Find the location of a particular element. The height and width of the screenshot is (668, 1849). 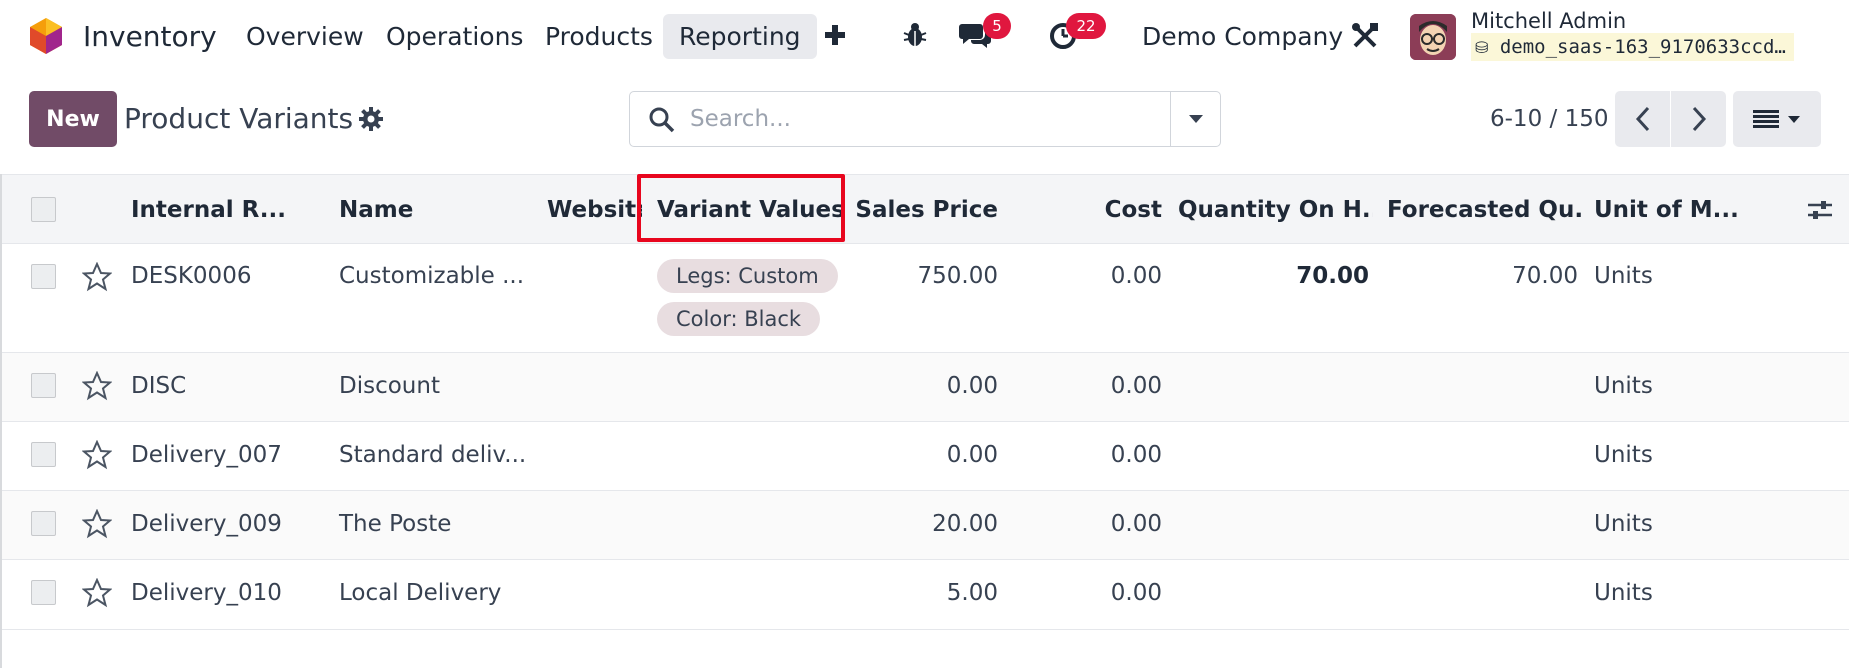

cell-internal-reference: Delivery_007 is located at coordinates (206, 455).